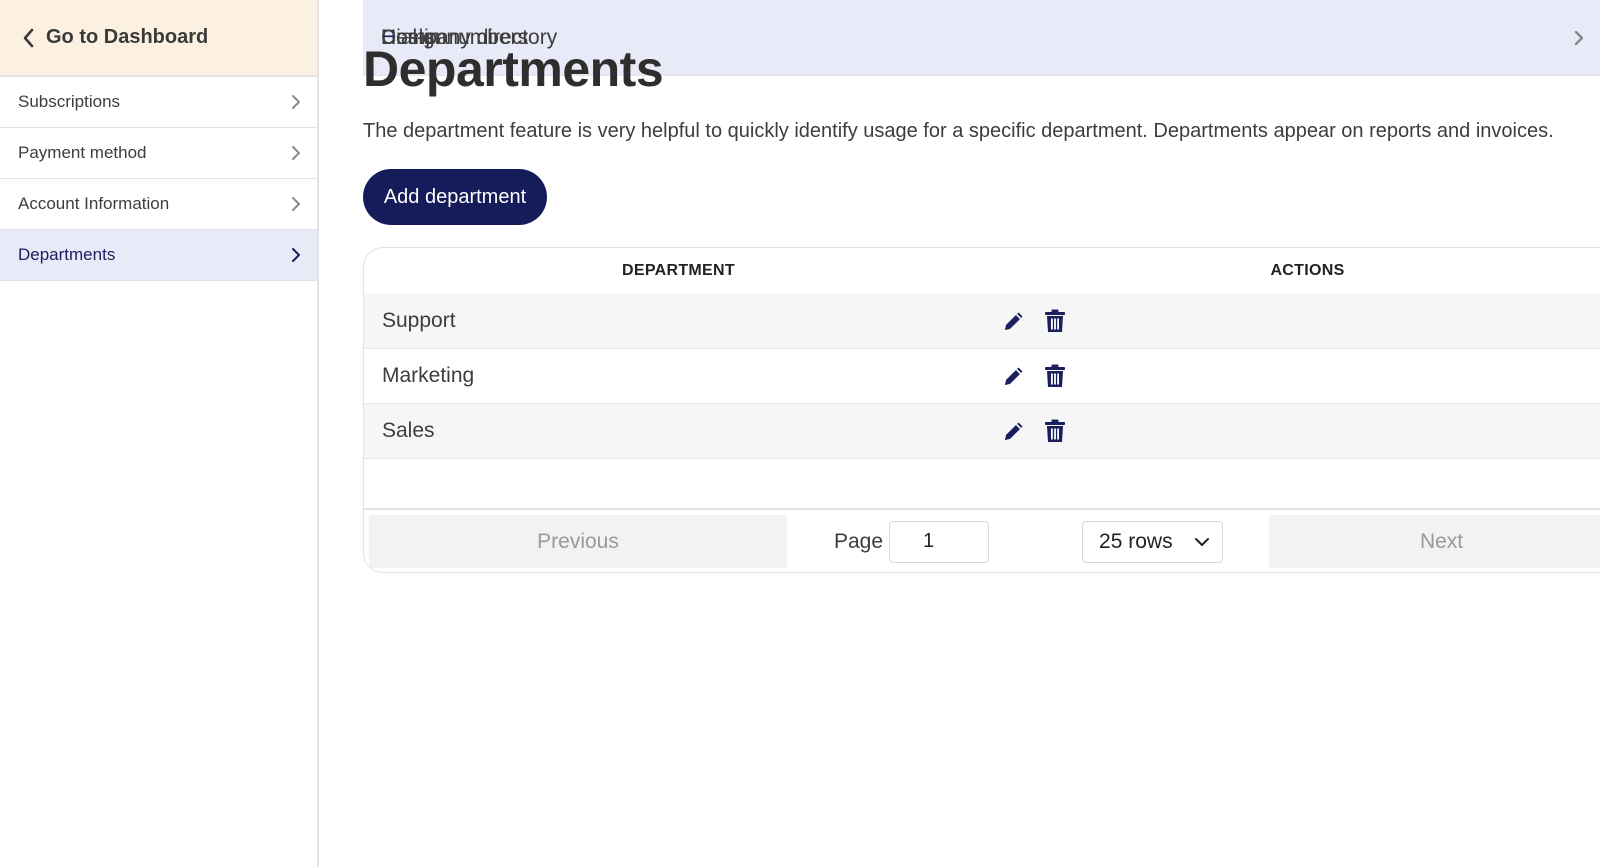  I want to click on department-name: Marketing, so click(428, 375).